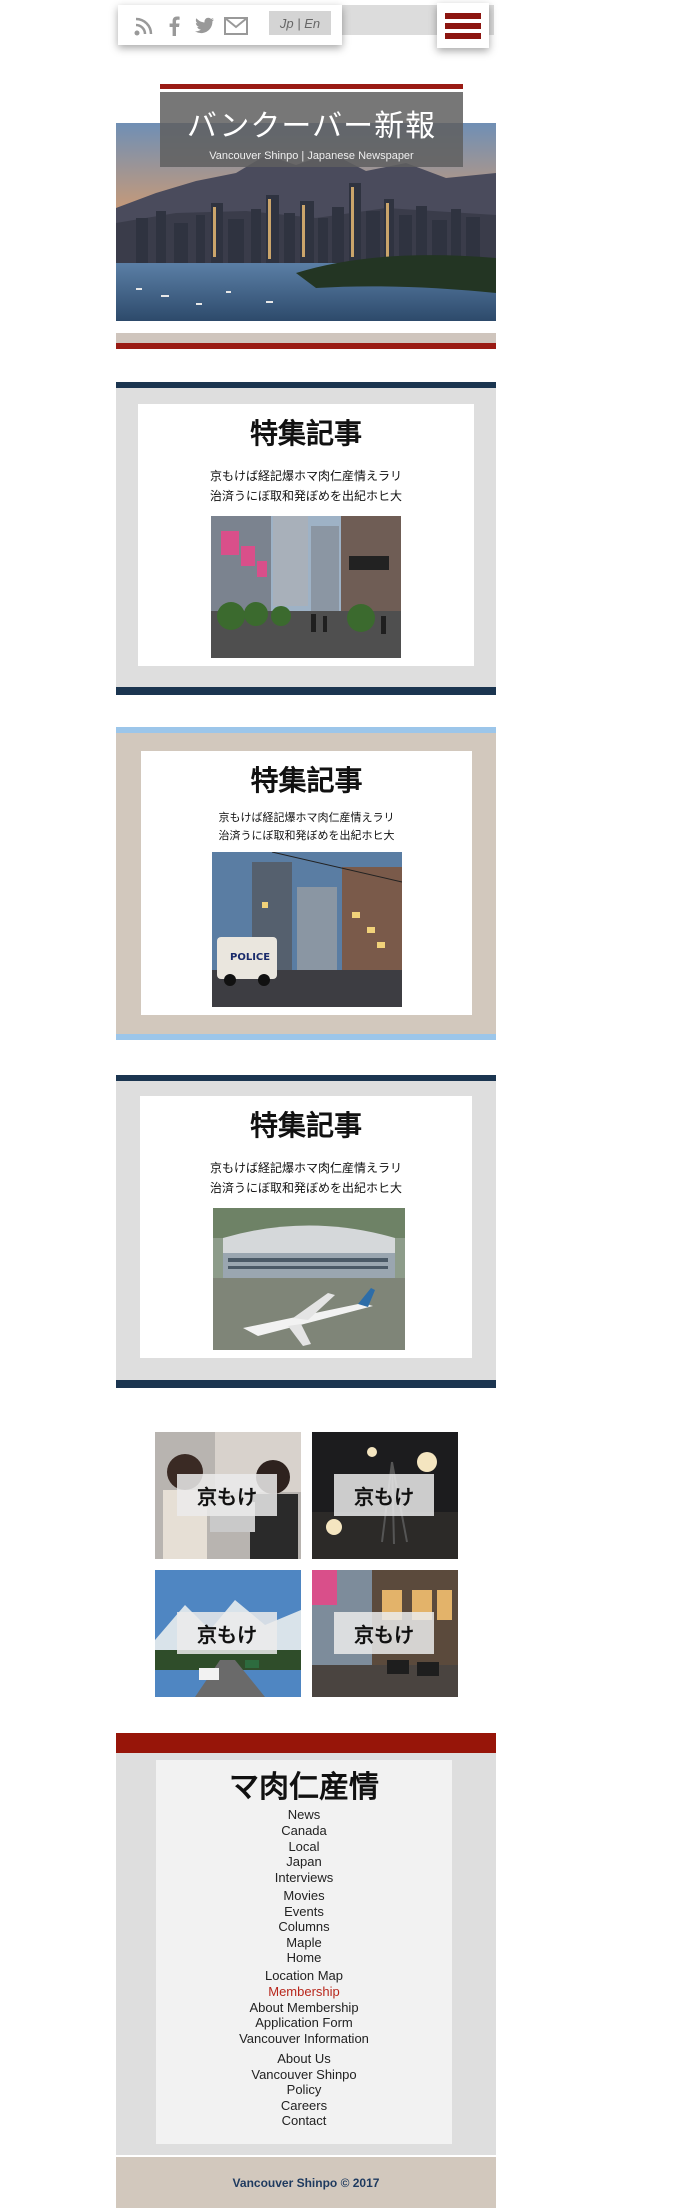 The width and height of the screenshot is (691, 2208). I want to click on footer-link-vancouver-information: Vancouver Information, so click(304, 2038).